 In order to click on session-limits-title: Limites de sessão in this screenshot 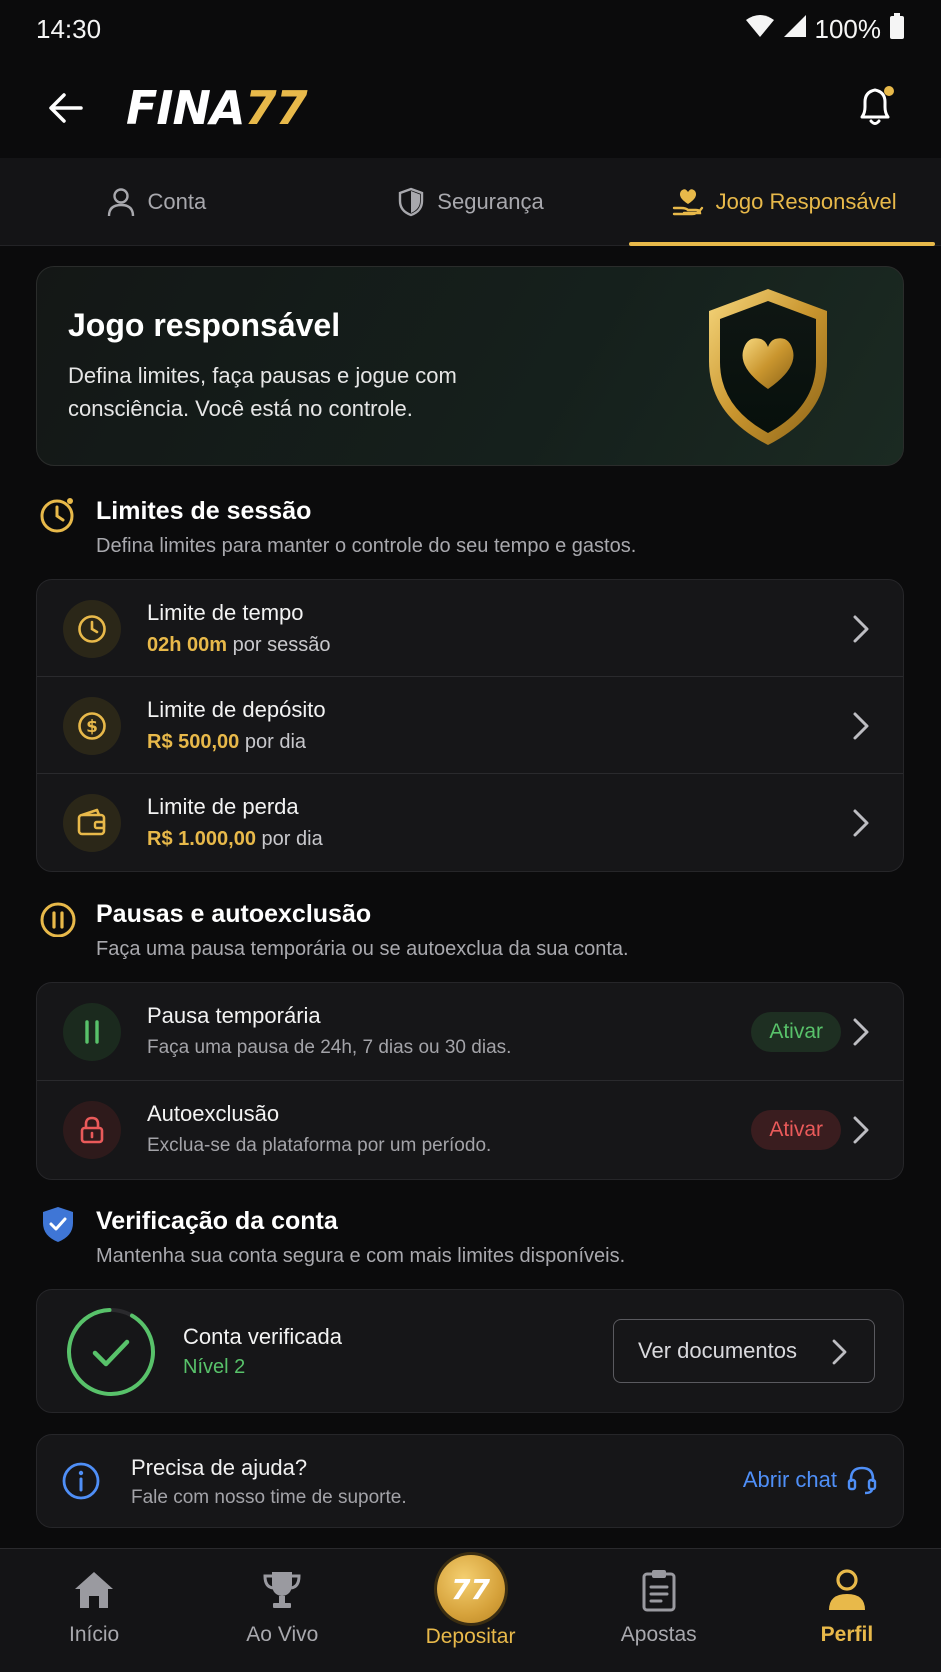, I will do `click(204, 511)`.